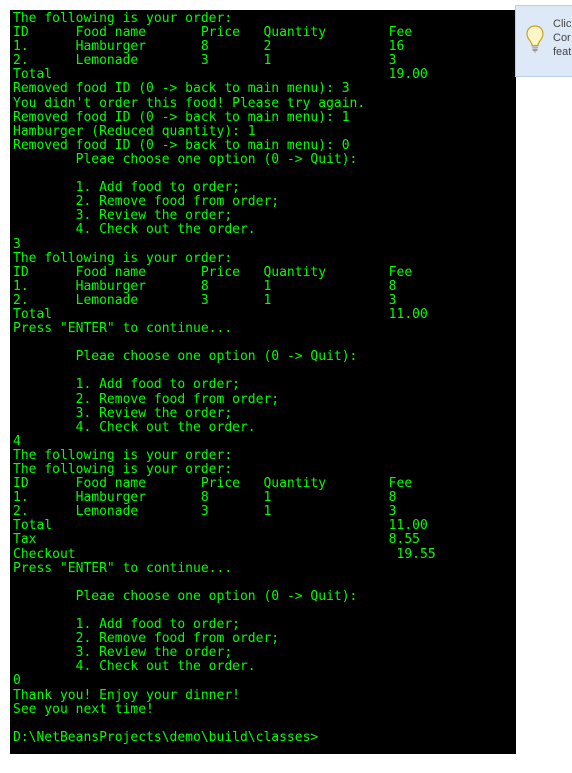  Describe the element at coordinates (209, 47) in the screenshot. I see `console-line: 1. Hamburger 8 2 16` at that location.